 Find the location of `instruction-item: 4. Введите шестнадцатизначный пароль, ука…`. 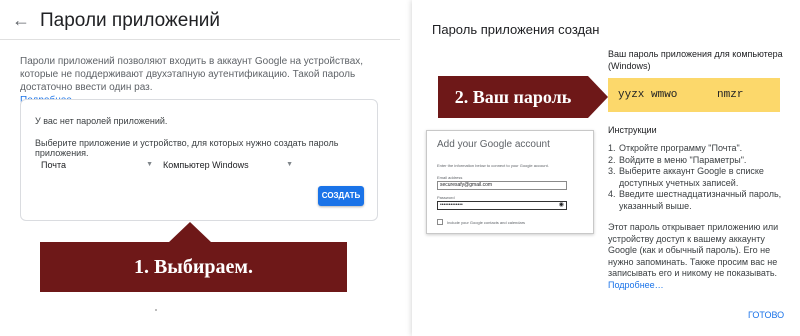

instruction-item: 4. Введите шестнадцатизначный пароль, ука… is located at coordinates (695, 200).